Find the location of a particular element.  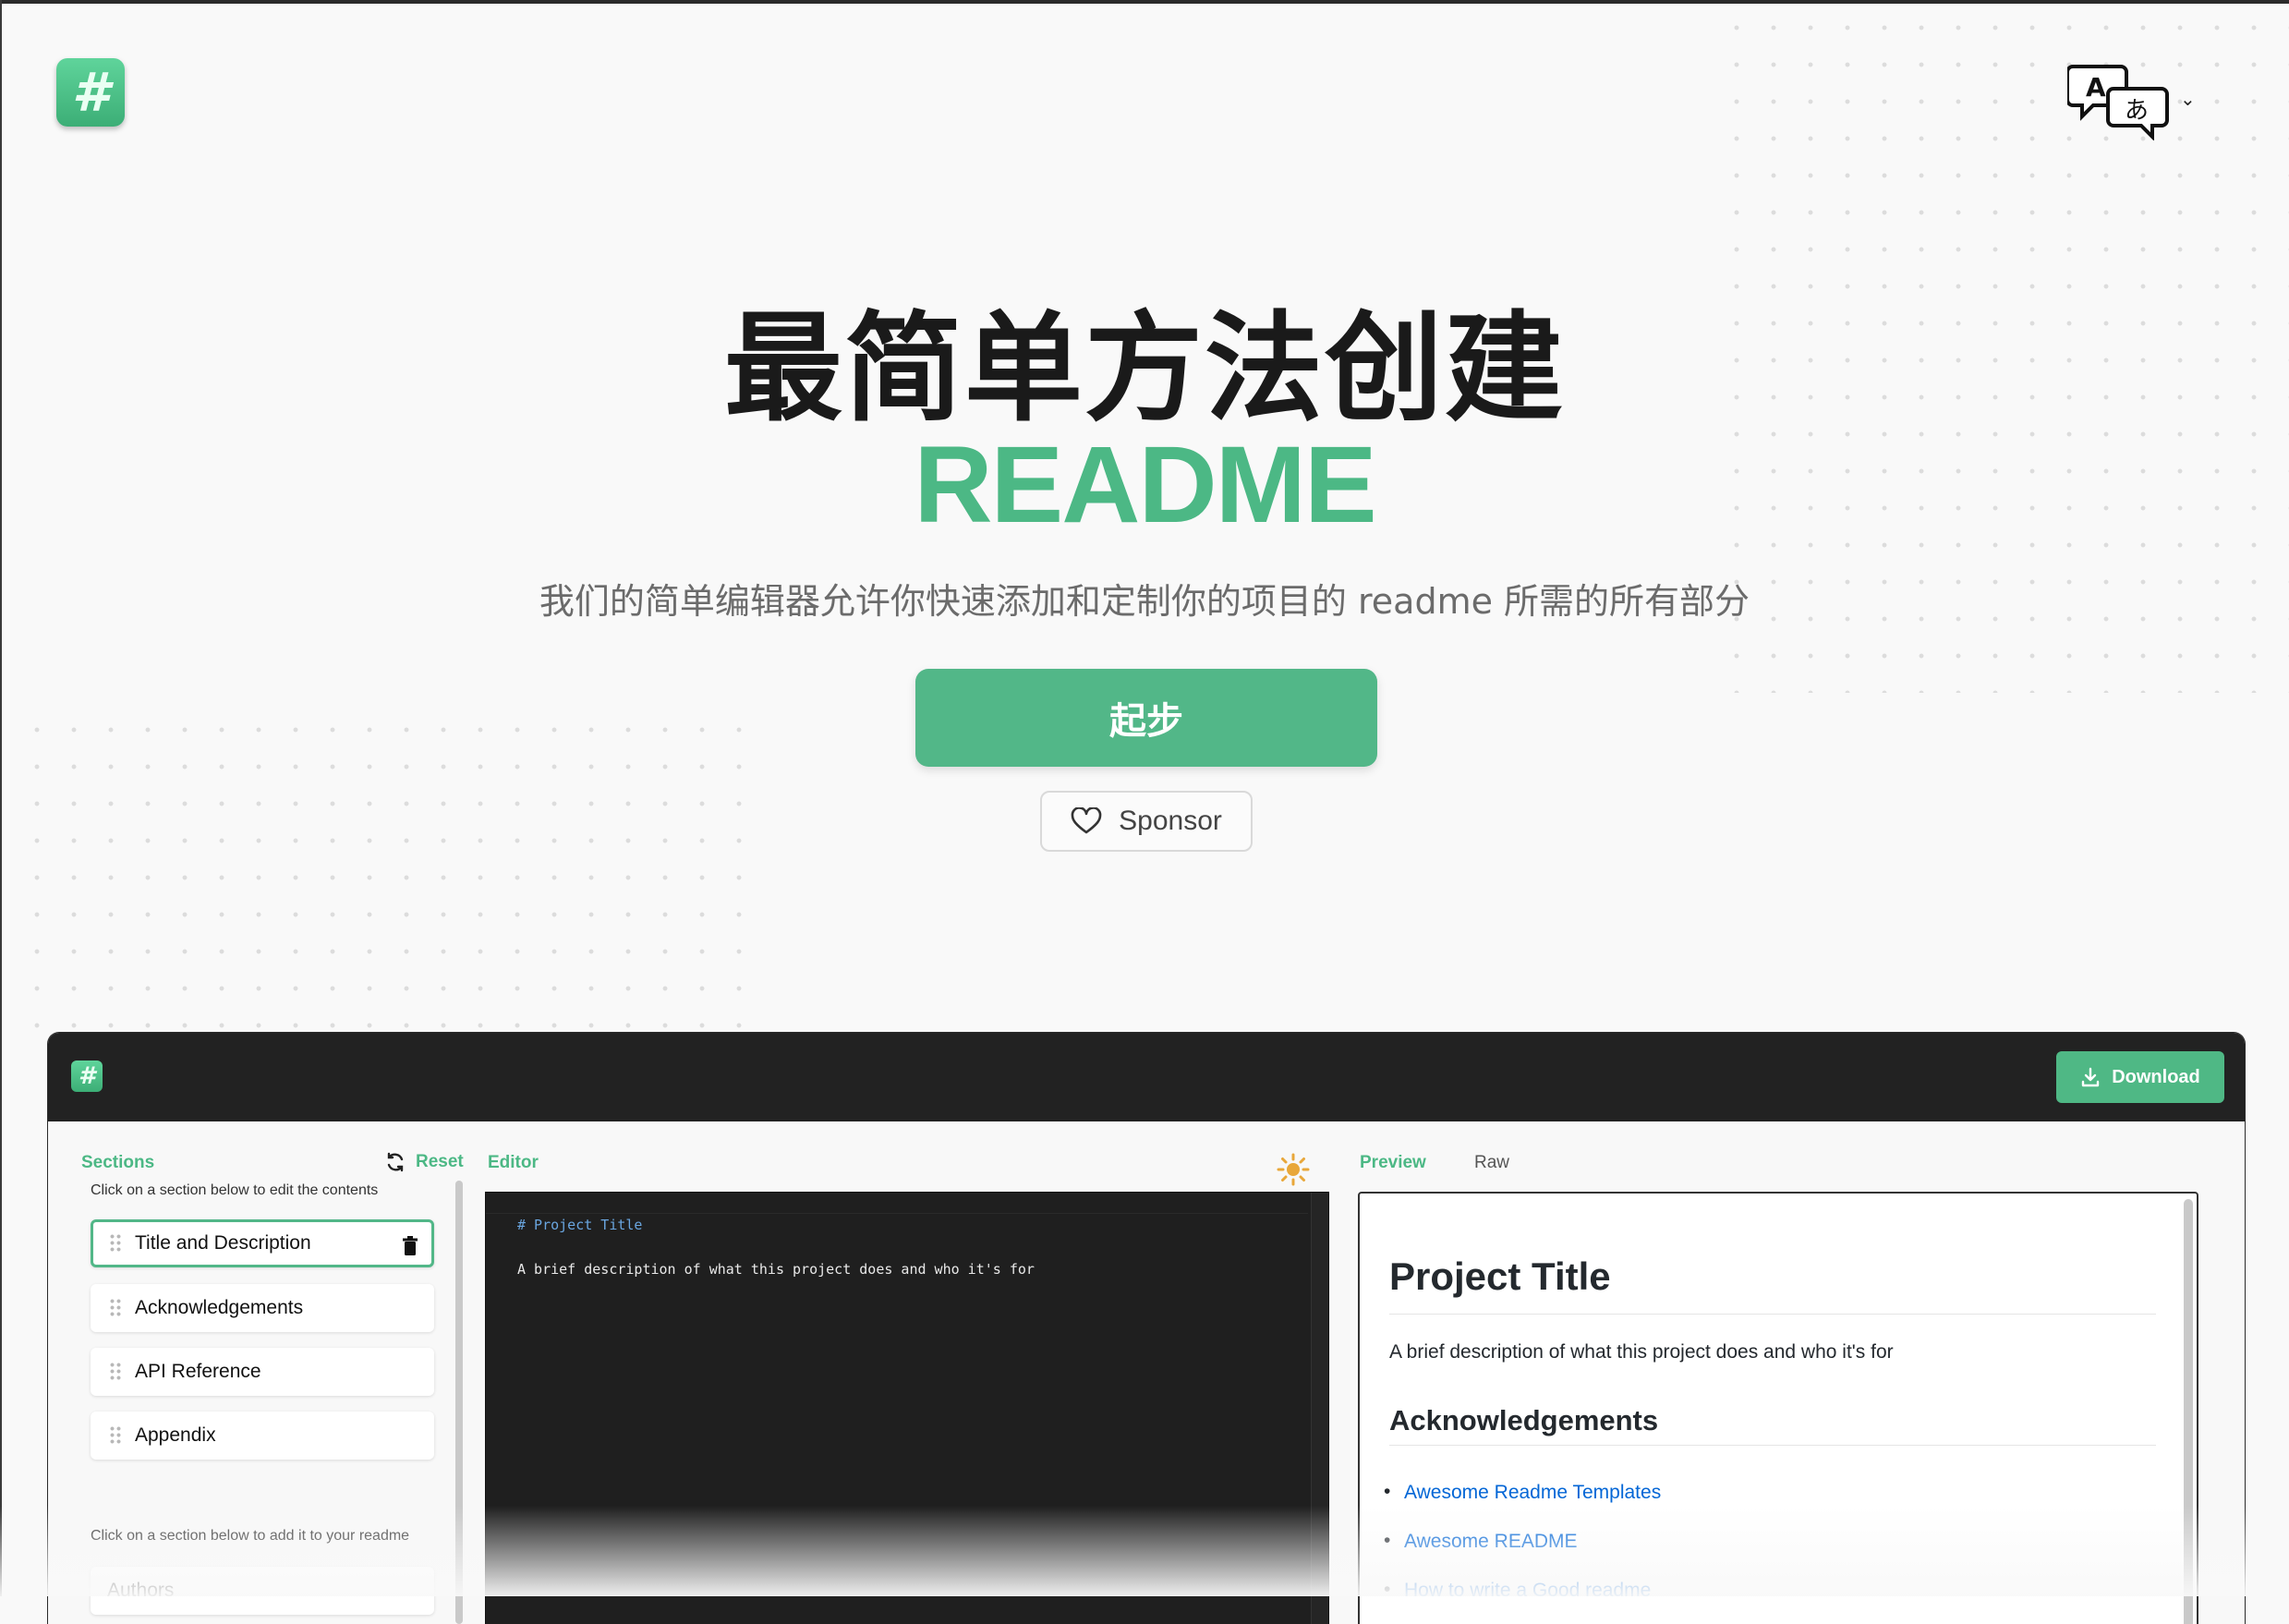

editor-scrollbar is located at coordinates (1319, 1408).